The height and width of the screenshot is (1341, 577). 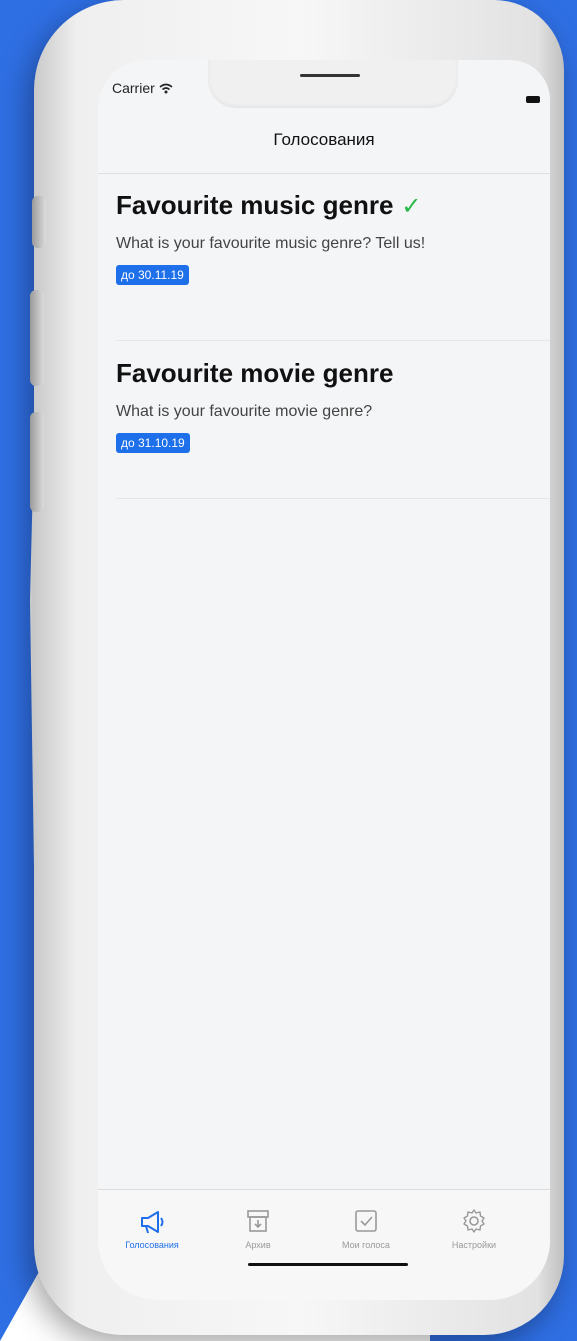 What do you see at coordinates (333, 84) in the screenshot?
I see `notch` at bounding box center [333, 84].